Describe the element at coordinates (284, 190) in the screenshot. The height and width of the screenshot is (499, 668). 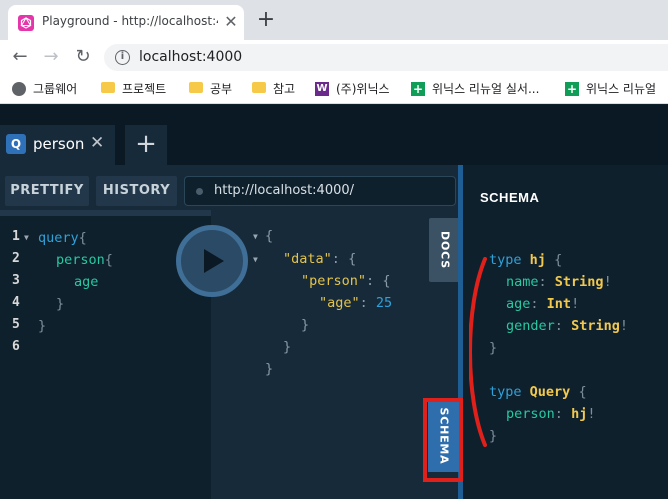
I see `endpoint-url: http://localhost:4000/` at that location.